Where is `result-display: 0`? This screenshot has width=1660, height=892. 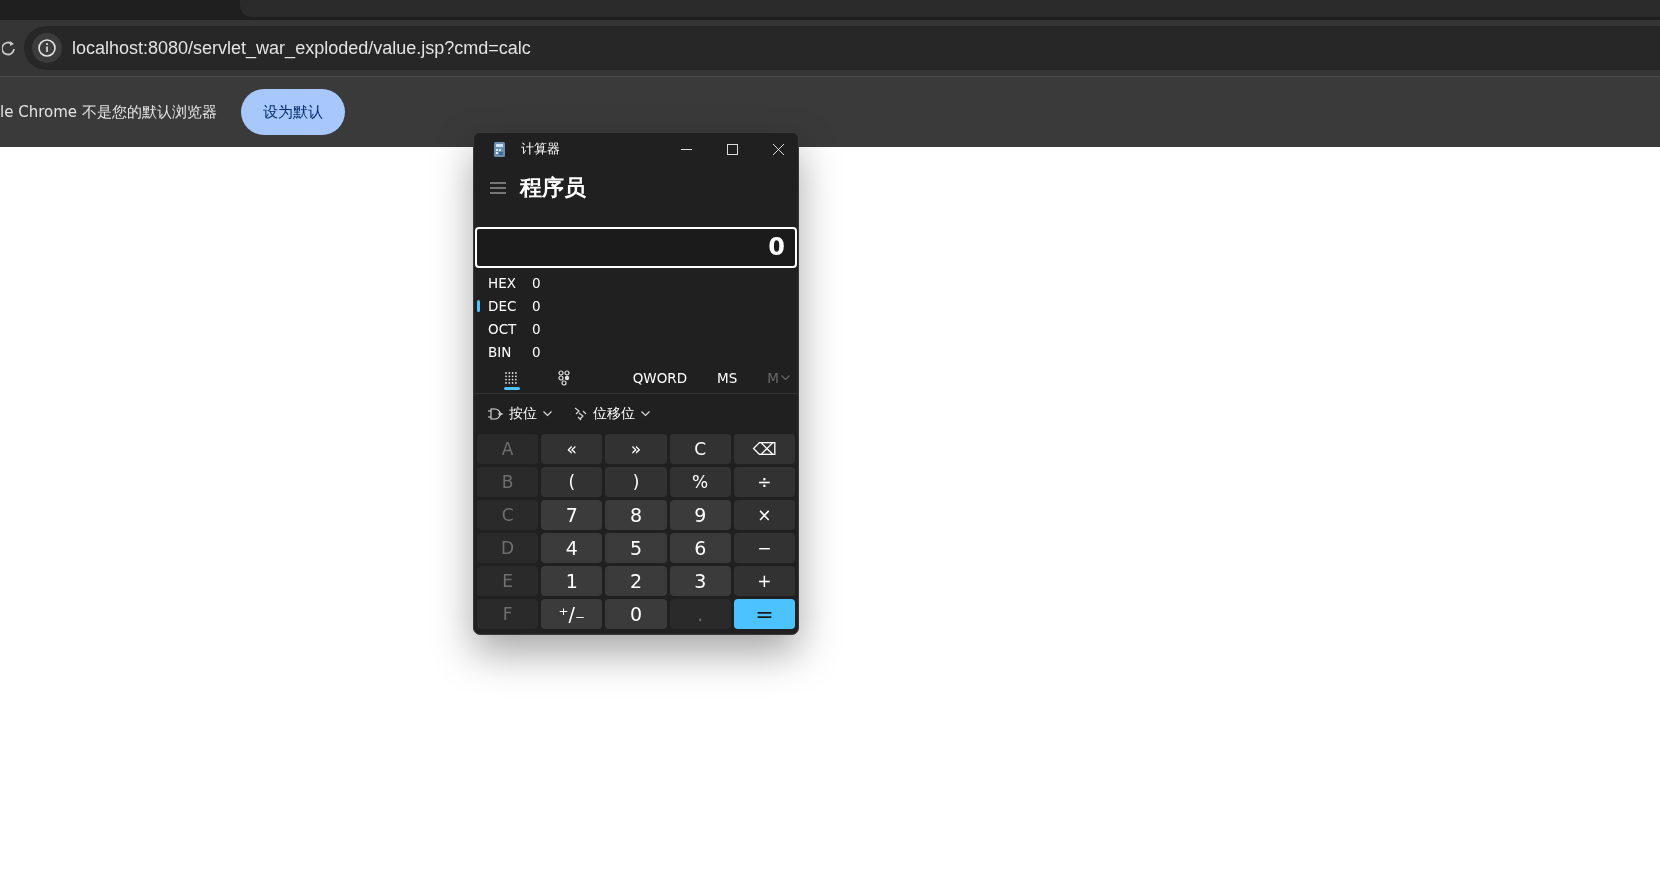 result-display: 0 is located at coordinates (636, 247).